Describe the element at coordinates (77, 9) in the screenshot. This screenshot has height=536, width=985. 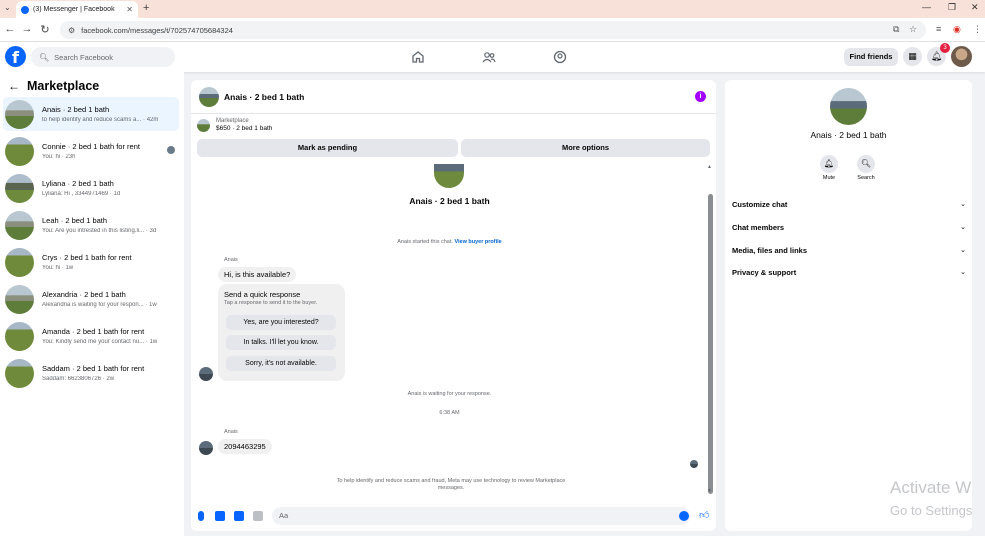
I see `browser-tab: (3) Messenger | Facebook ✕` at that location.